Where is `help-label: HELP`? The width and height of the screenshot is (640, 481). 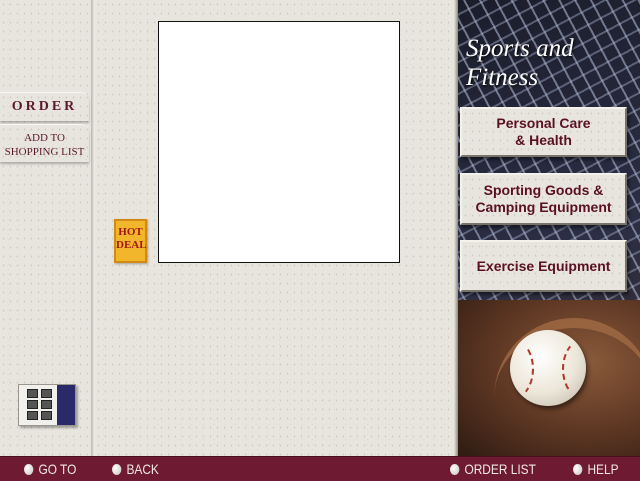
help-label: HELP is located at coordinates (603, 469).